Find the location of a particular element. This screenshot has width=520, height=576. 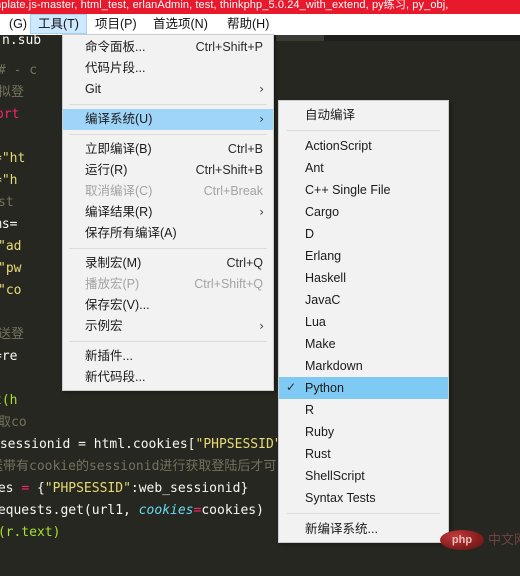

code-line: "co is located at coordinates (11, 290).